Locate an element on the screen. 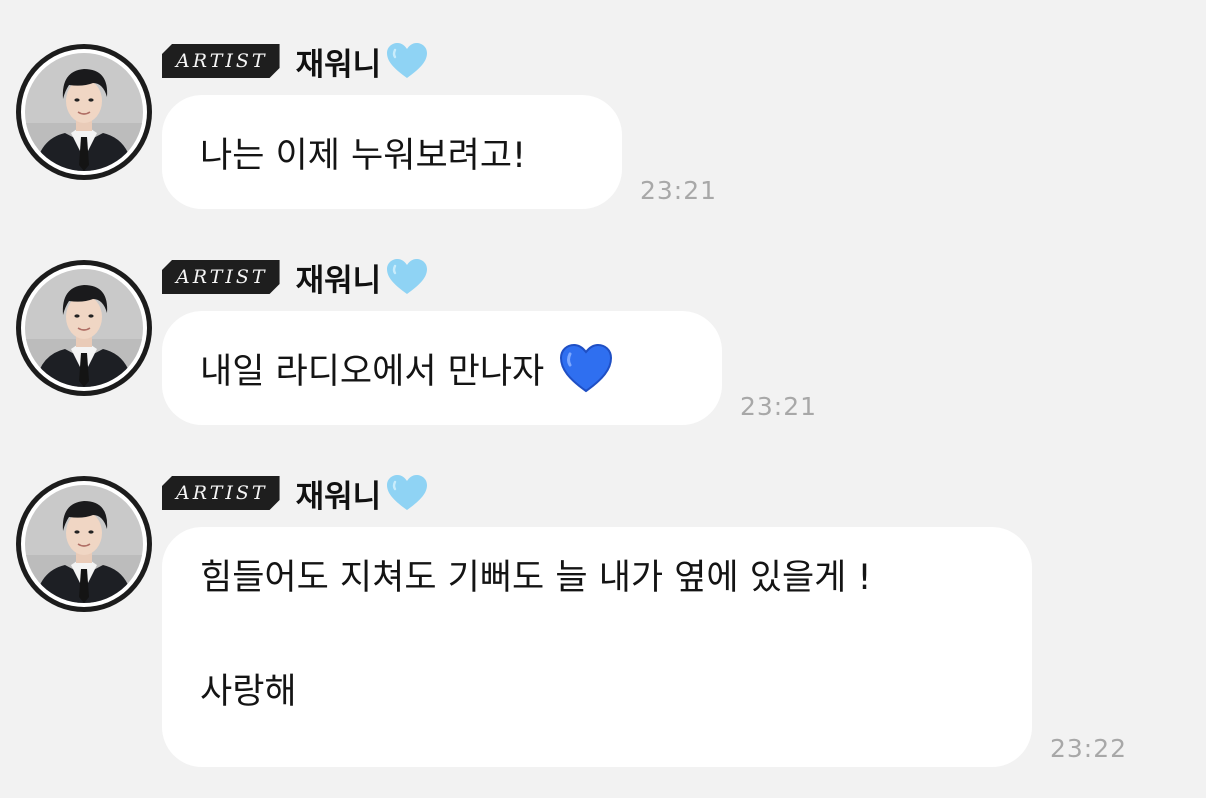 This screenshot has width=1206, height=798. message-time: 23:22 is located at coordinates (1089, 748).